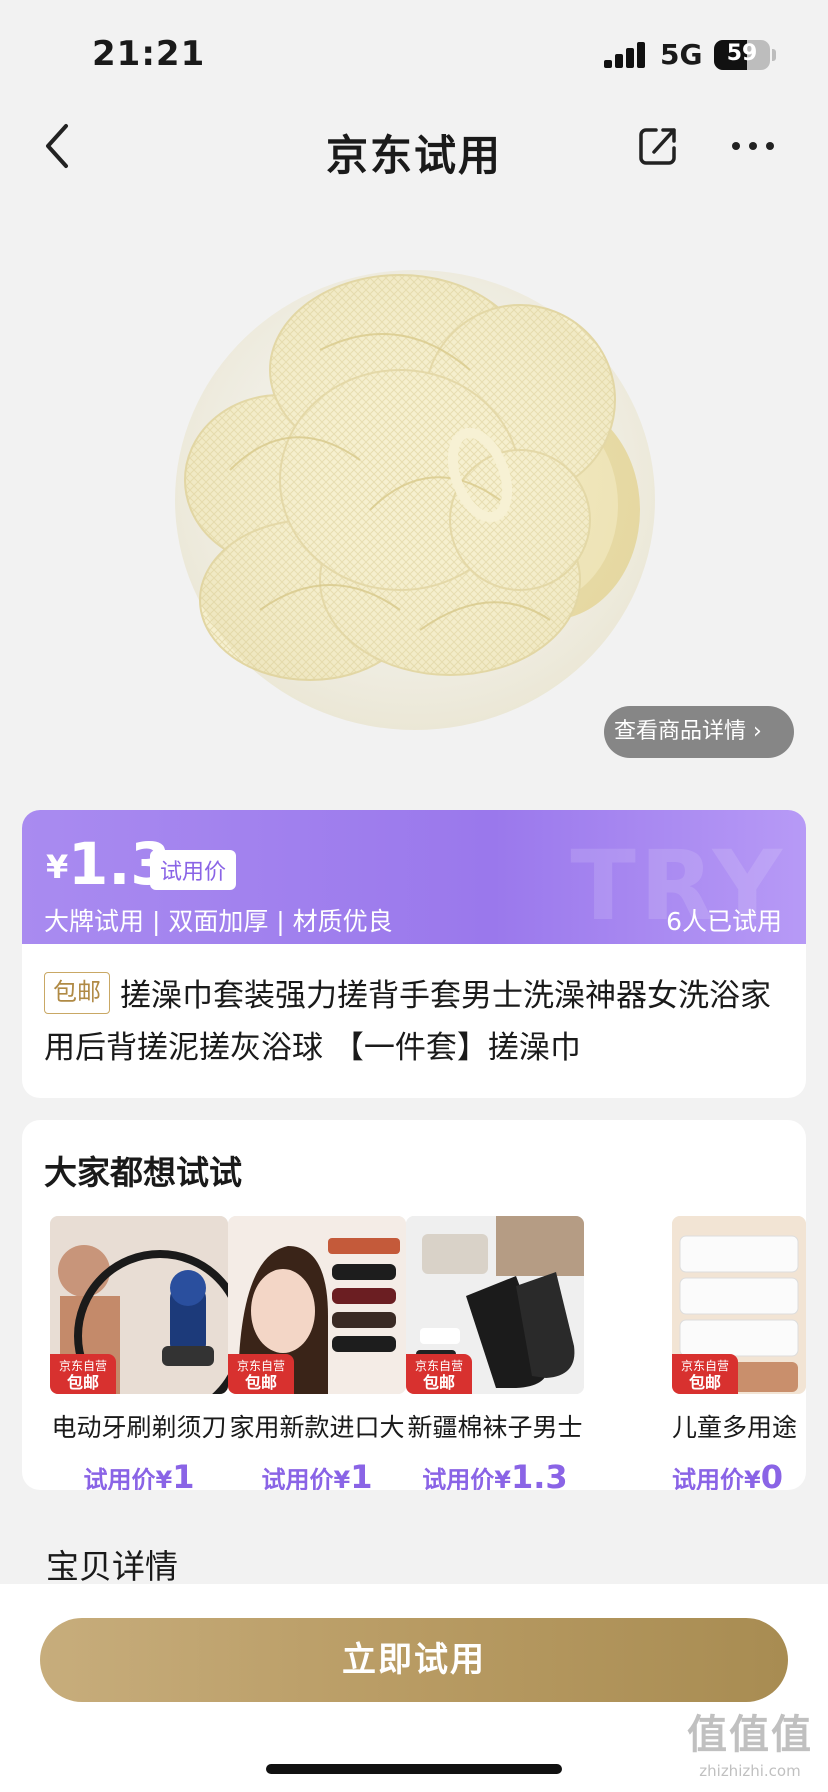  What do you see at coordinates (774, 55) in the screenshot?
I see `battery-tip` at bounding box center [774, 55].